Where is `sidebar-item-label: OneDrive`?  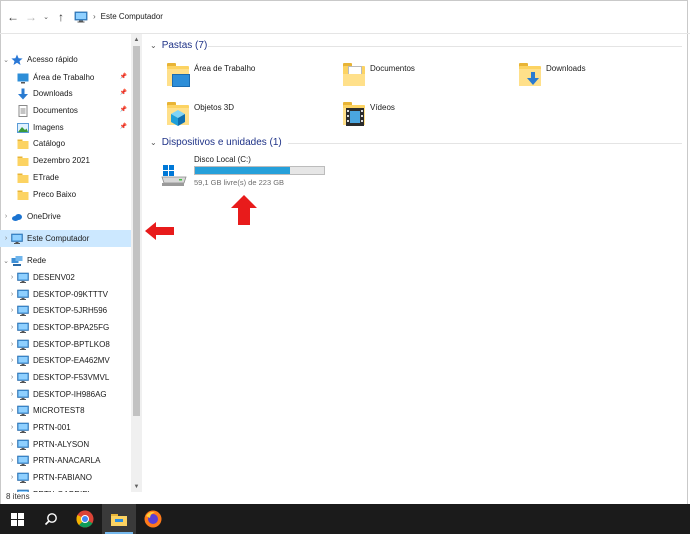
sidebar-item-label: OneDrive is located at coordinates (44, 216).